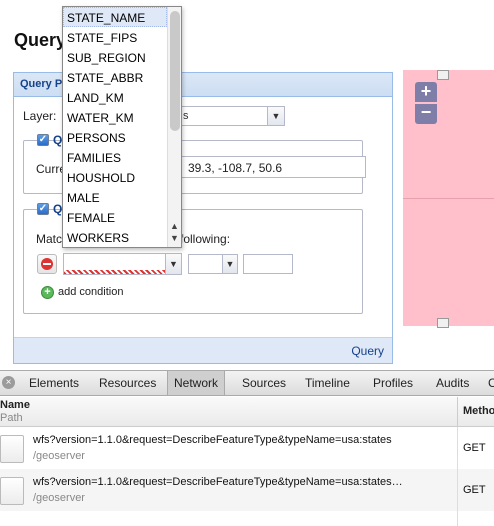 The image size is (494, 526). Describe the element at coordinates (11, 418) in the screenshot. I see `column-header-path: Path` at that location.